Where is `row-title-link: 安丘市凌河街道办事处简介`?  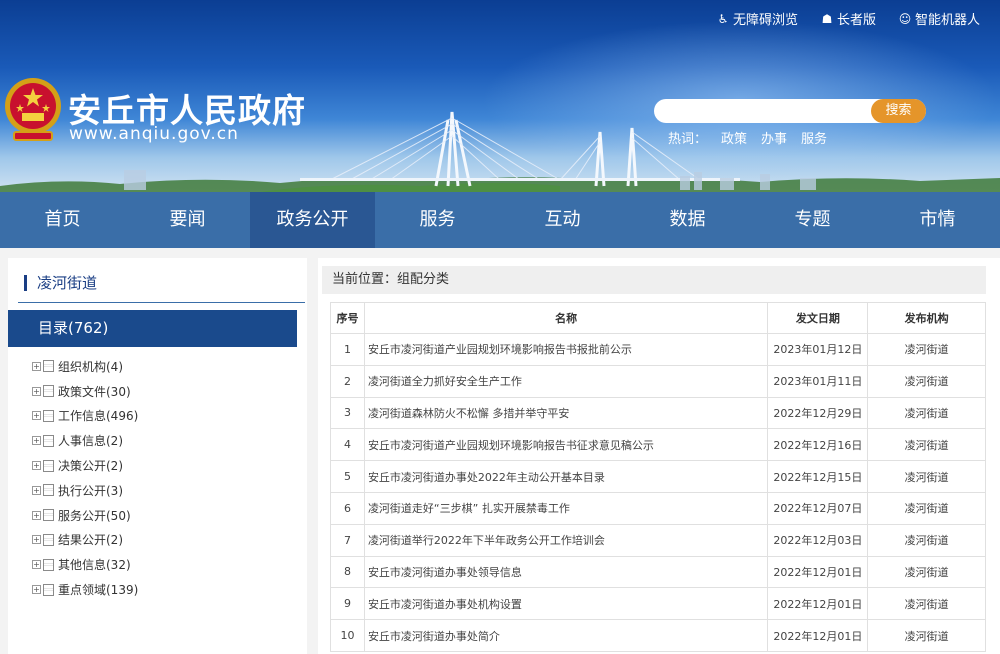 row-title-link: 安丘市凌河街道办事处简介 is located at coordinates (434, 636).